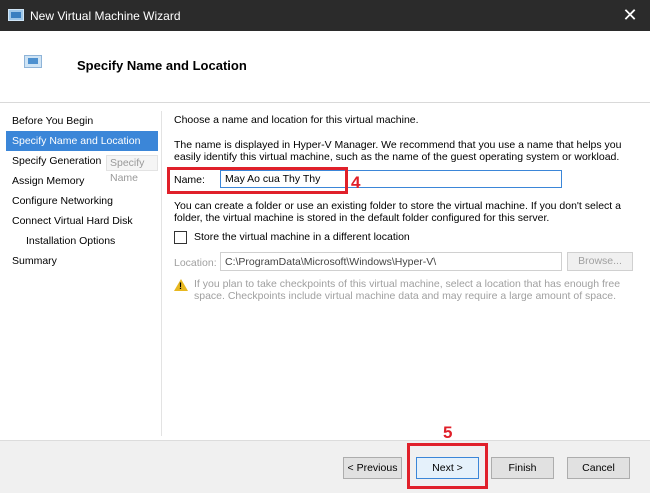  Describe the element at coordinates (325, 466) in the screenshot. I see `wizard-footer: < Previous Next > Finish Cancel` at that location.